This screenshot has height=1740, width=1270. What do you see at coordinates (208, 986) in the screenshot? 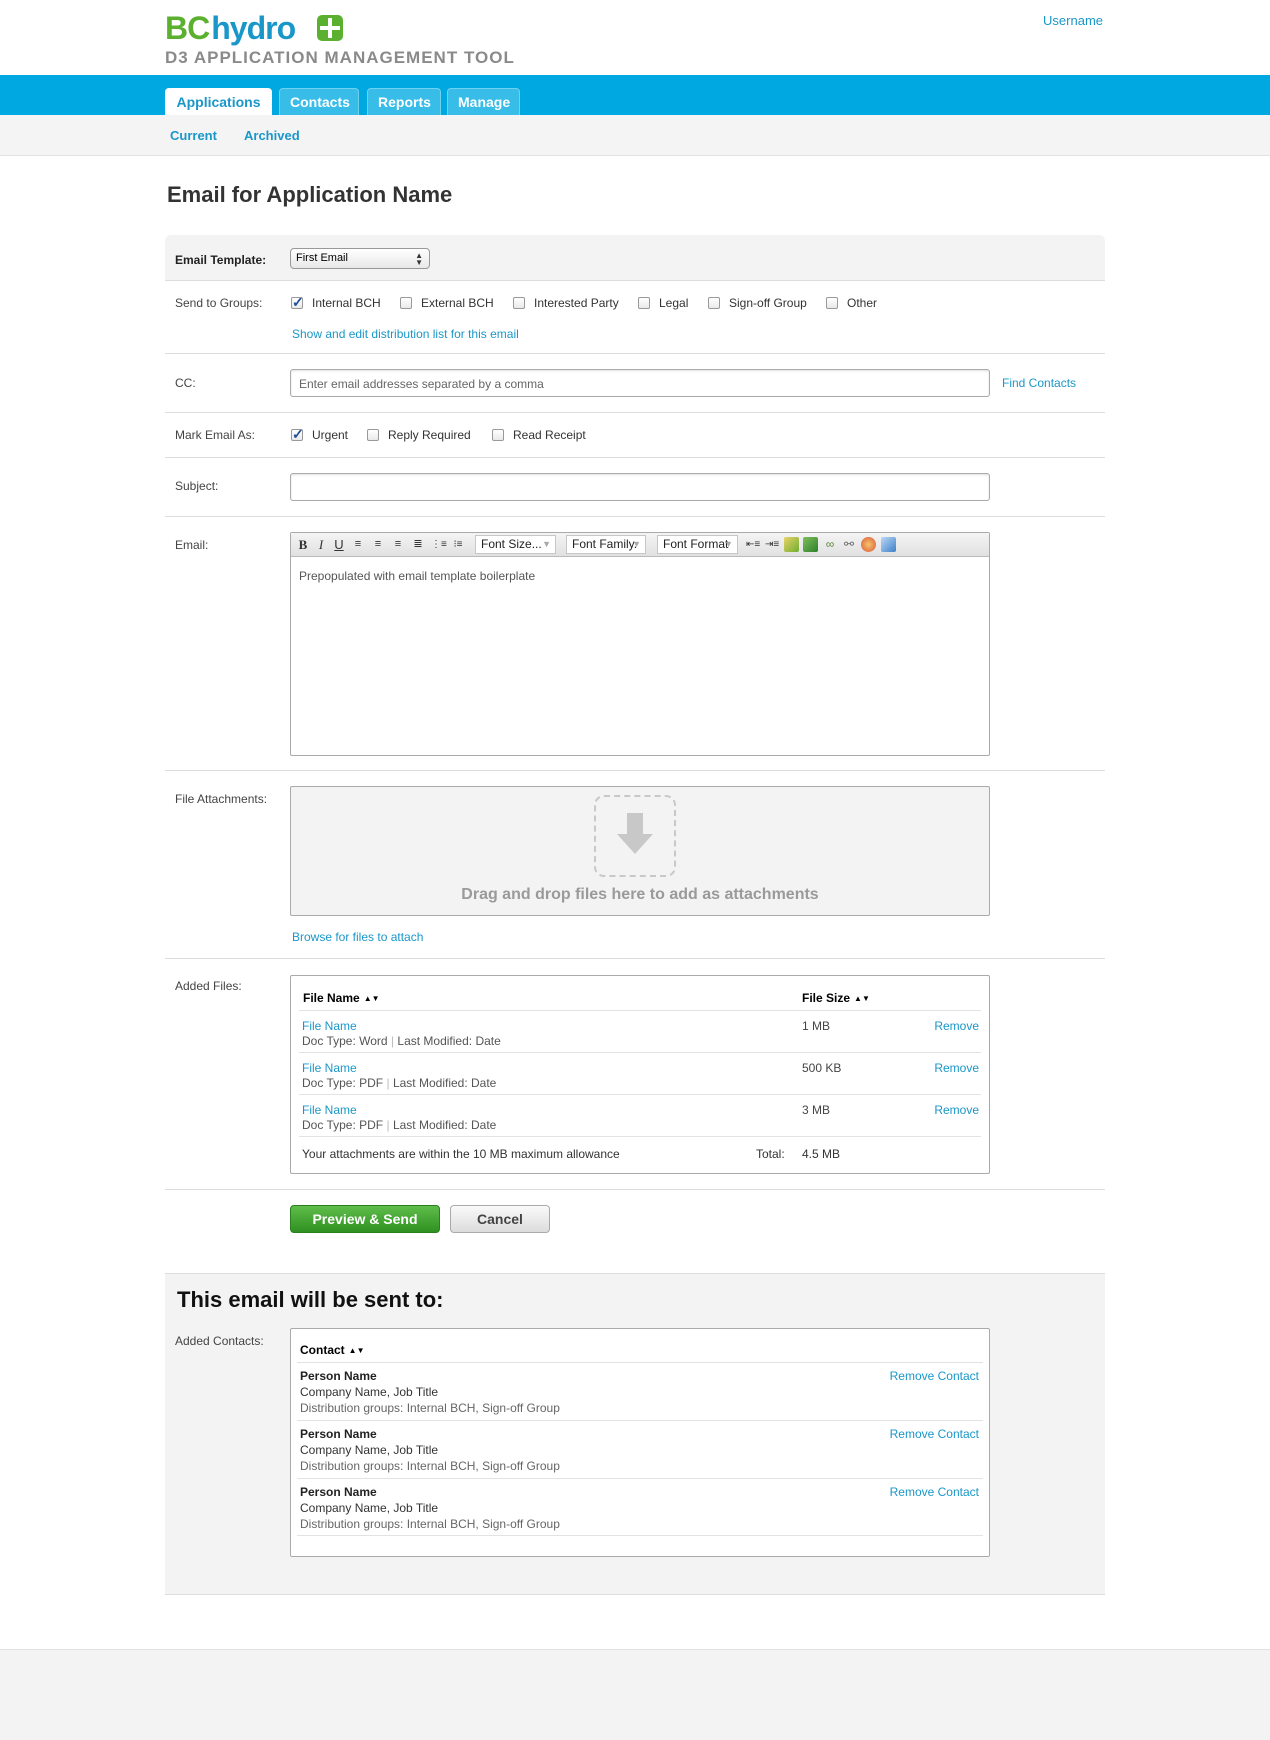
I see `added-files-label: Added Files:` at bounding box center [208, 986].